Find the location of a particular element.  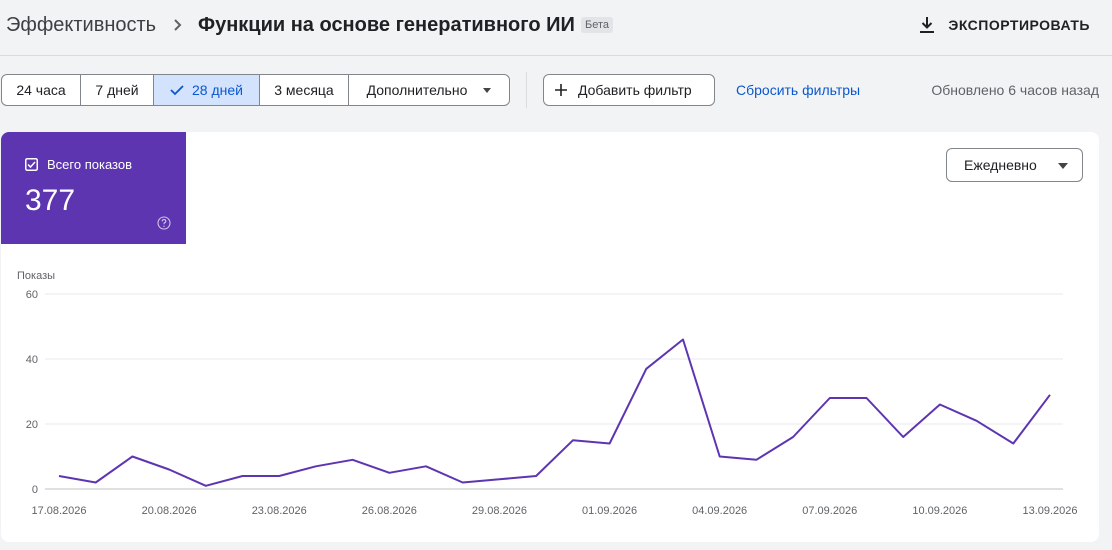

x-tick-label: 17.08.2026 is located at coordinates (58, 511).